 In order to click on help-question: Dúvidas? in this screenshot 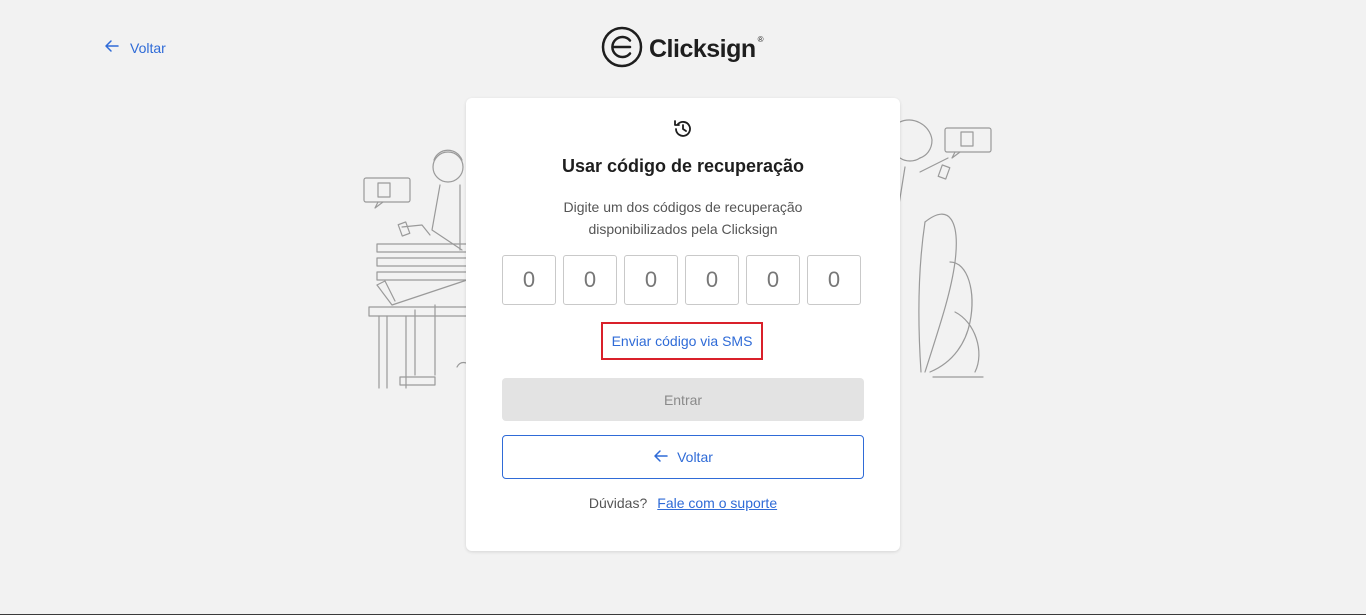, I will do `click(618, 503)`.